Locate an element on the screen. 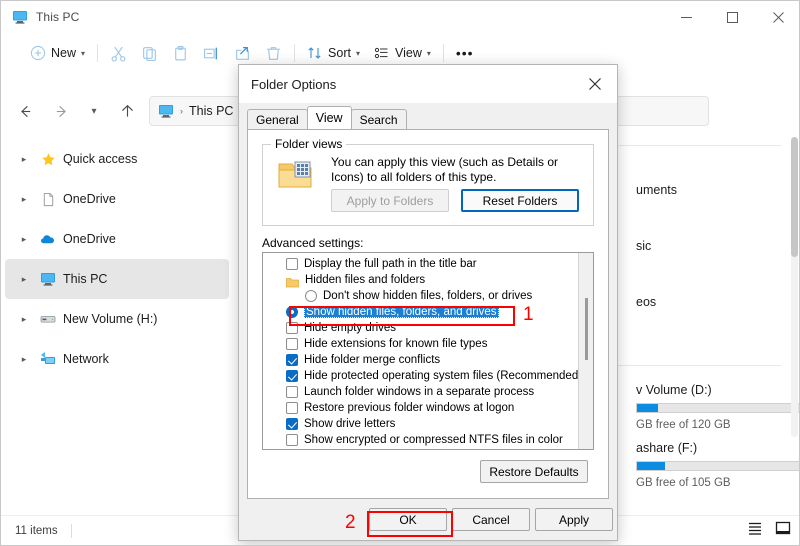  copy-button is located at coordinates (149, 53).